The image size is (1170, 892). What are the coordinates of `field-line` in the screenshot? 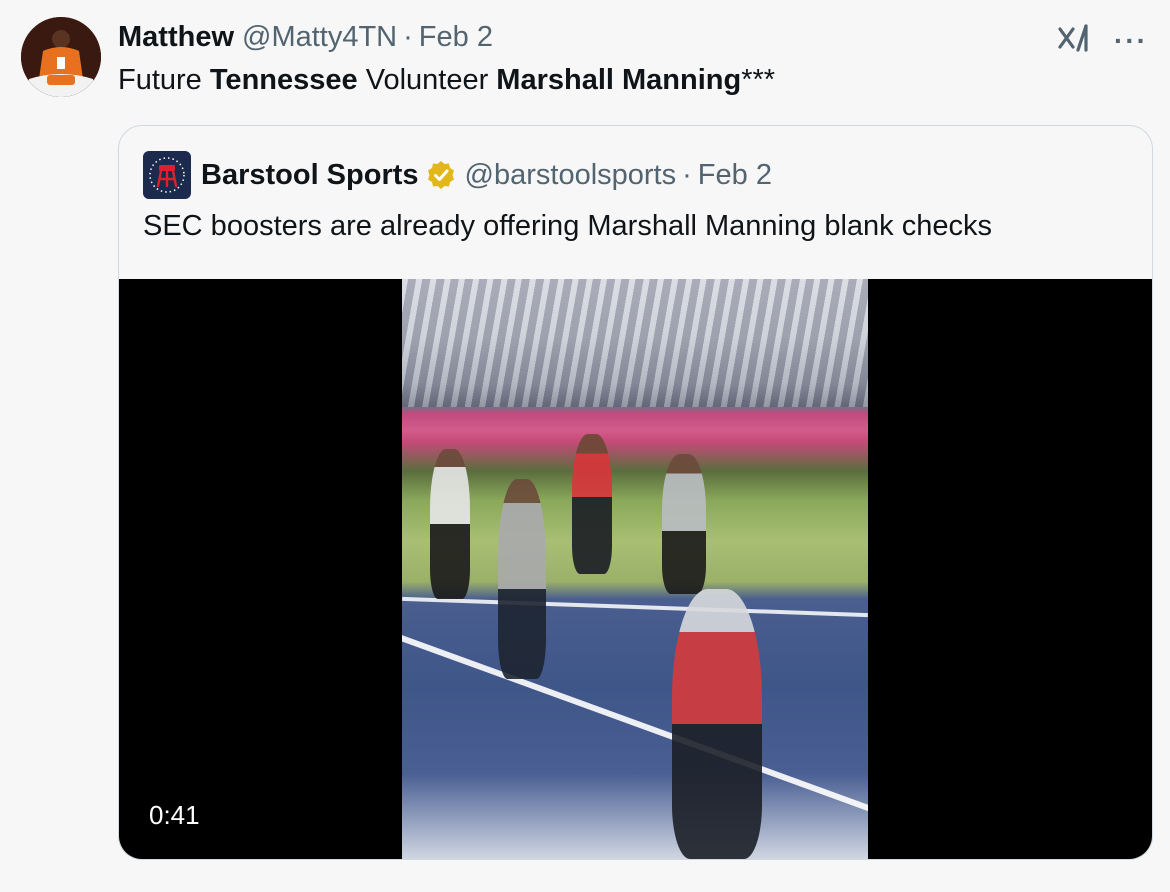 It's located at (635, 607).